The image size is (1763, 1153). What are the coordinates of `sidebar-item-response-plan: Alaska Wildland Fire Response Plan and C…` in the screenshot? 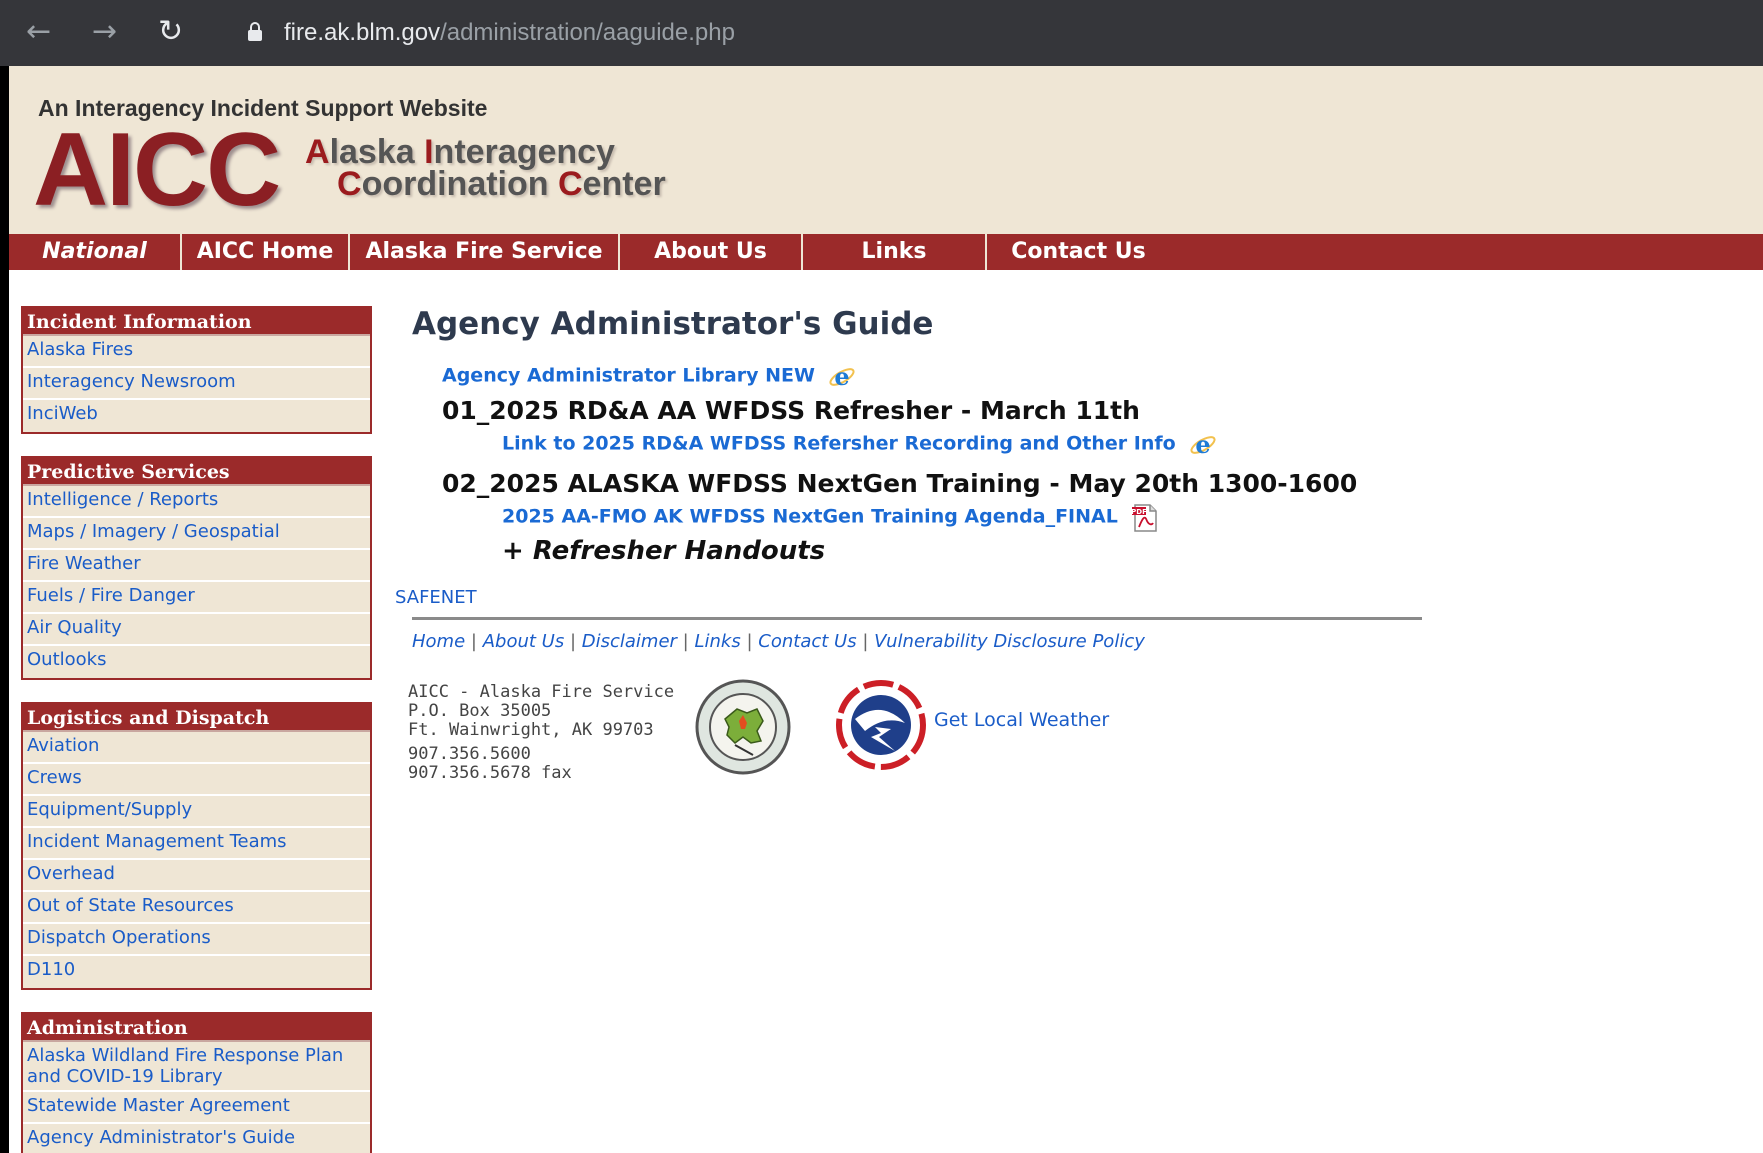 It's located at (196, 1067).